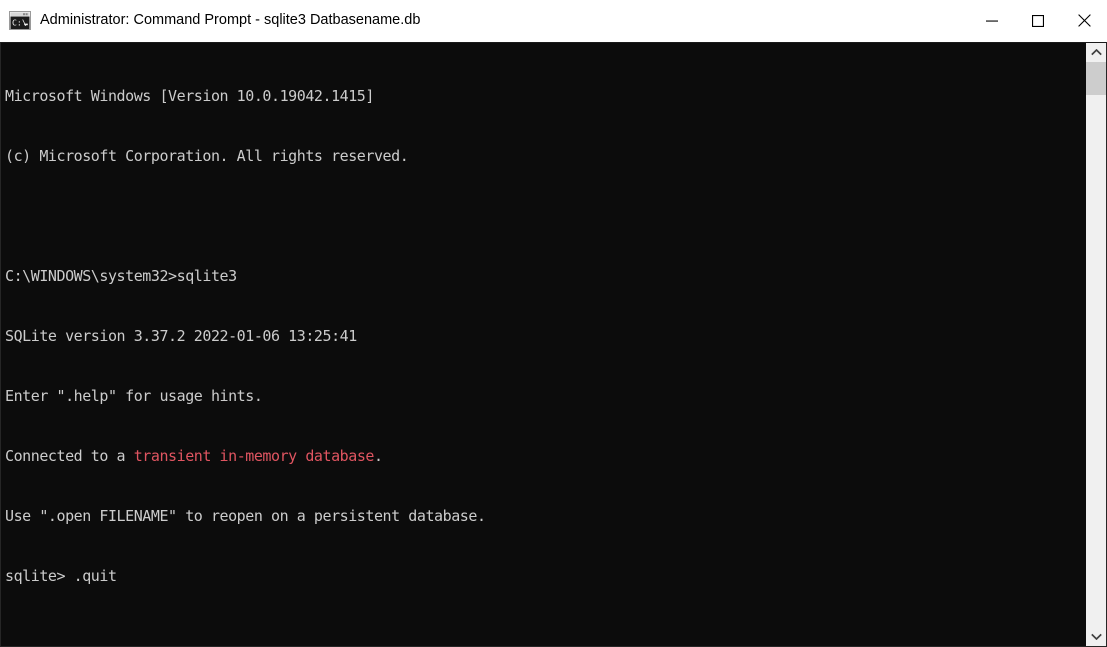 The image size is (1107, 647). I want to click on minimize-button, so click(992, 20).